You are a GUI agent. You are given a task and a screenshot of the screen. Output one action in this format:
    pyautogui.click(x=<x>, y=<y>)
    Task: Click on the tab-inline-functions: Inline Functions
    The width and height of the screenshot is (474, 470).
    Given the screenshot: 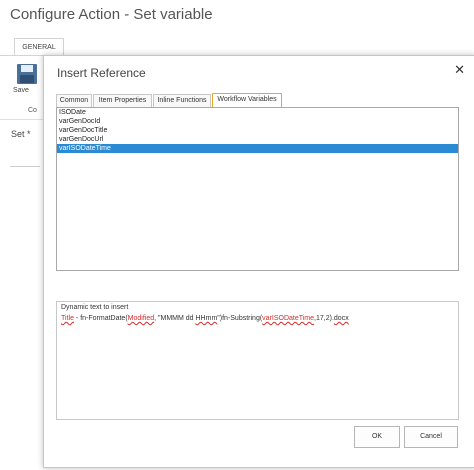 What is the action you would take?
    pyautogui.click(x=182, y=100)
    